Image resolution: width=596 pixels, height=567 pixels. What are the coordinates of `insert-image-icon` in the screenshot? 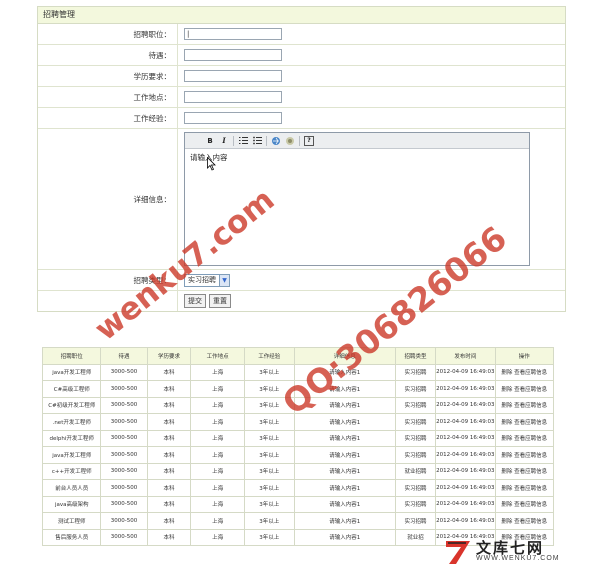 It's located at (290, 141).